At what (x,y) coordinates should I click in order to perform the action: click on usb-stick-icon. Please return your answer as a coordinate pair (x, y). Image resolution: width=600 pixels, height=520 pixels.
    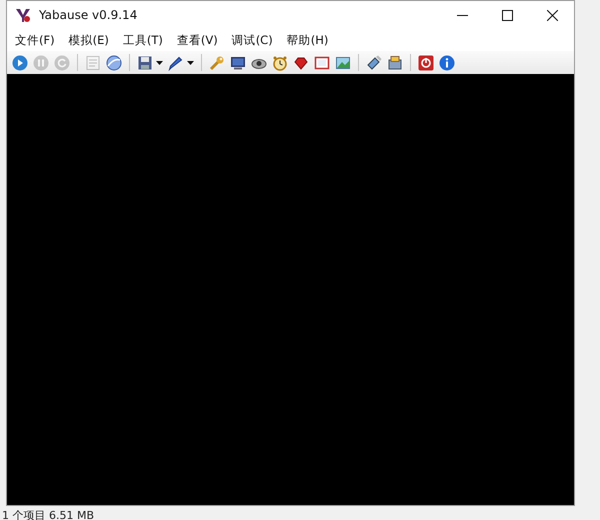
    Looking at the image, I should click on (374, 62).